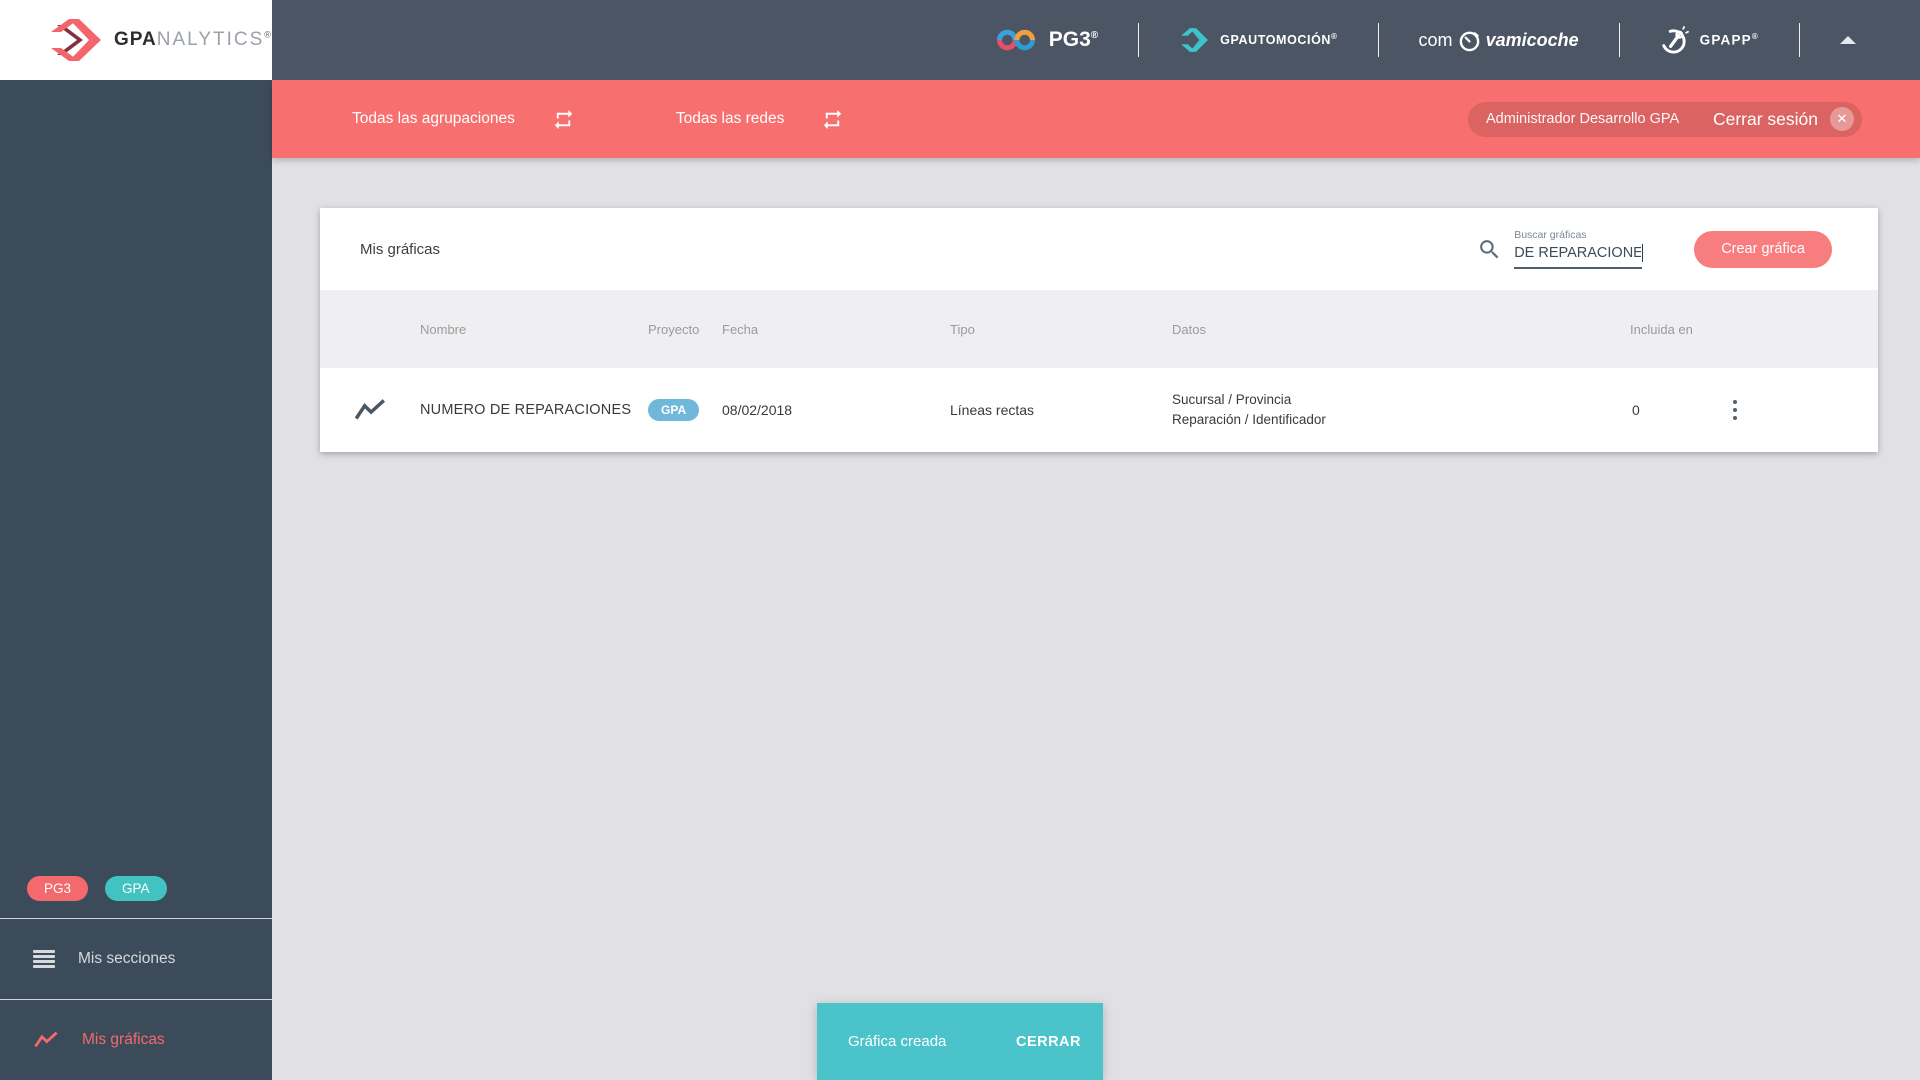 The width and height of the screenshot is (1920, 1080). I want to click on clock-icon, so click(1469, 41).